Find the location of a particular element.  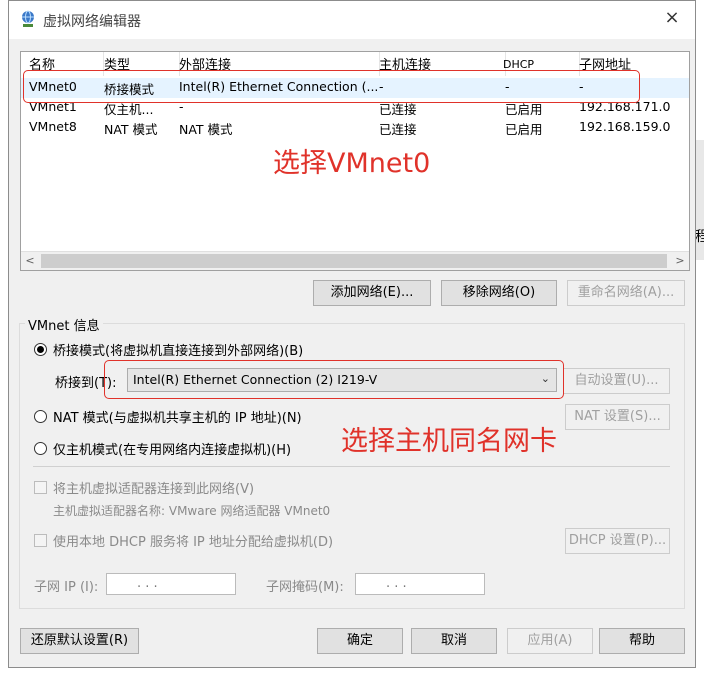

host-only-label: 仅主机模式(在专用网络内连接虚拟机)(H) is located at coordinates (172, 448).